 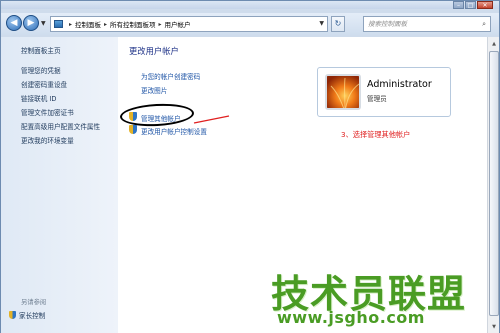 I want to click on minimize-button: –, so click(x=458, y=5).